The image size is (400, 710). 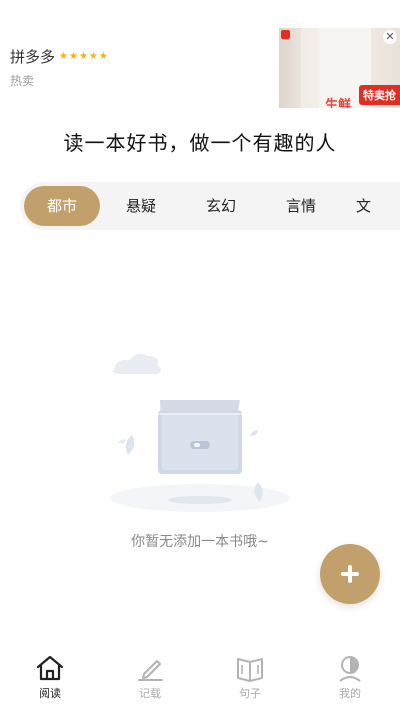 I want to click on book-icon, so click(x=250, y=670).